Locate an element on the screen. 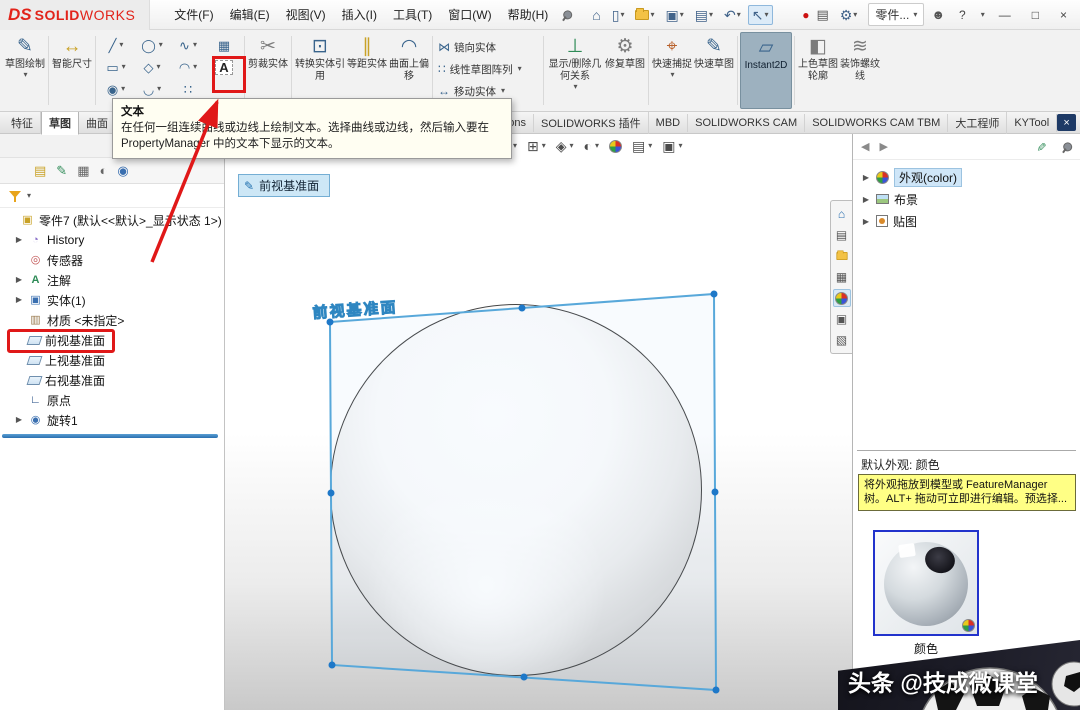  tree-item-sensors: ◎ 传感器 is located at coordinates (112, 260).